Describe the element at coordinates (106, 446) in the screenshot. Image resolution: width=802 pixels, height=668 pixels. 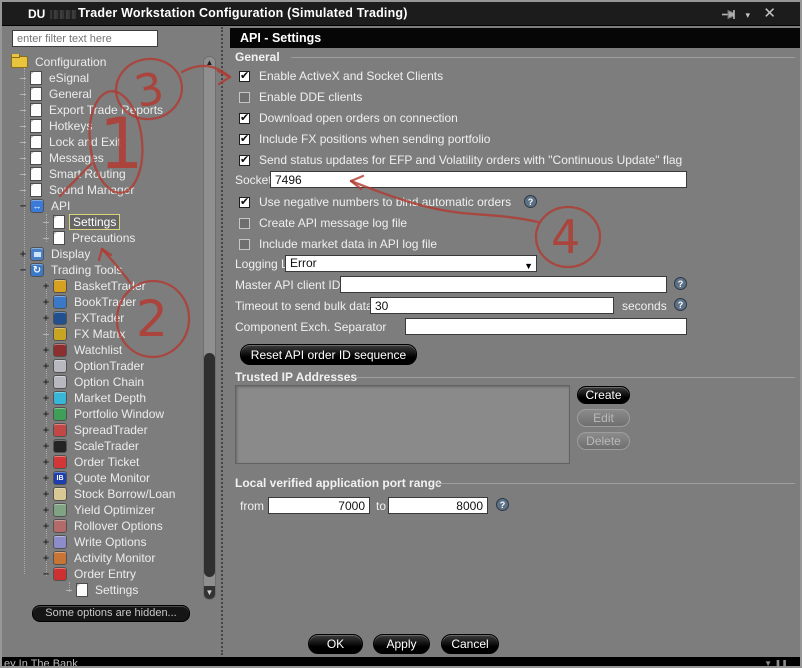
I see `tree-item-scaletrader: + ScaleTrader` at that location.